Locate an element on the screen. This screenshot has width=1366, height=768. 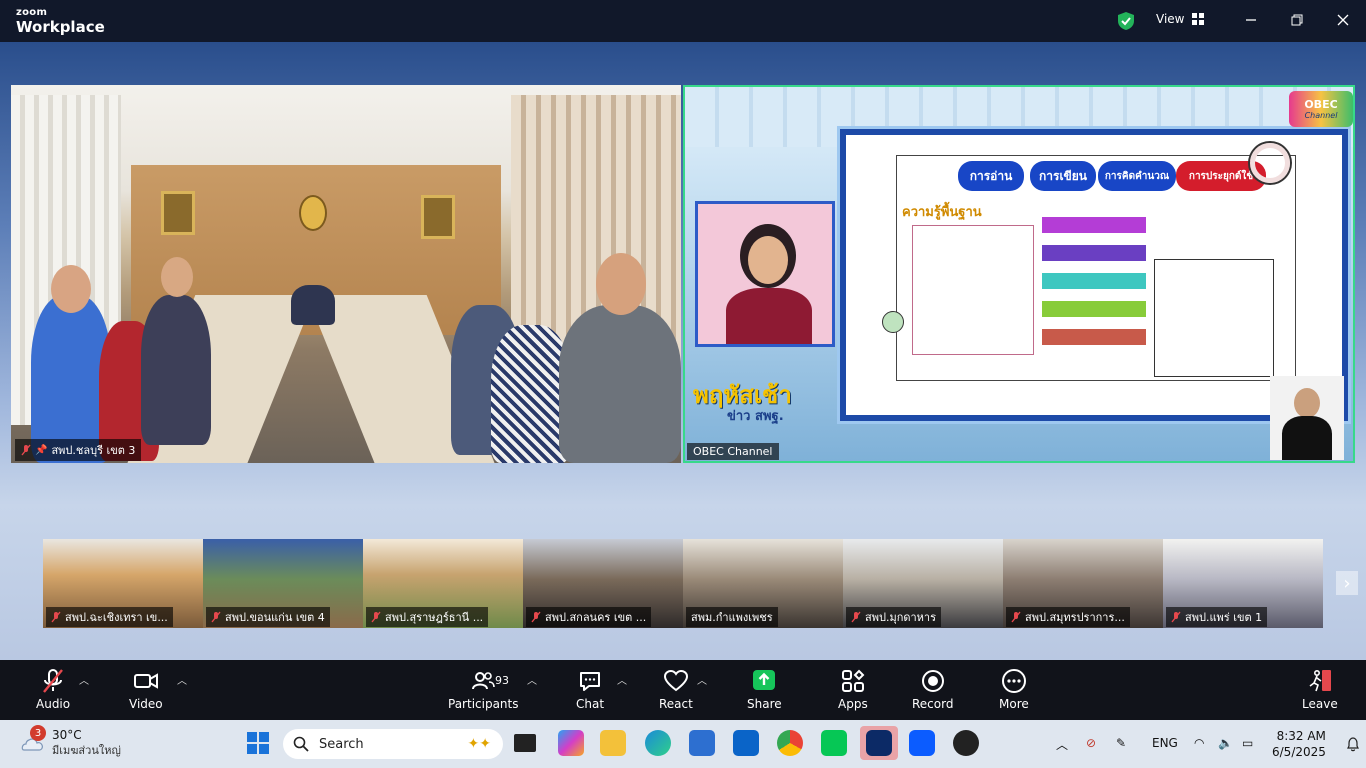
restore-icon is located at coordinates (1297, 20).